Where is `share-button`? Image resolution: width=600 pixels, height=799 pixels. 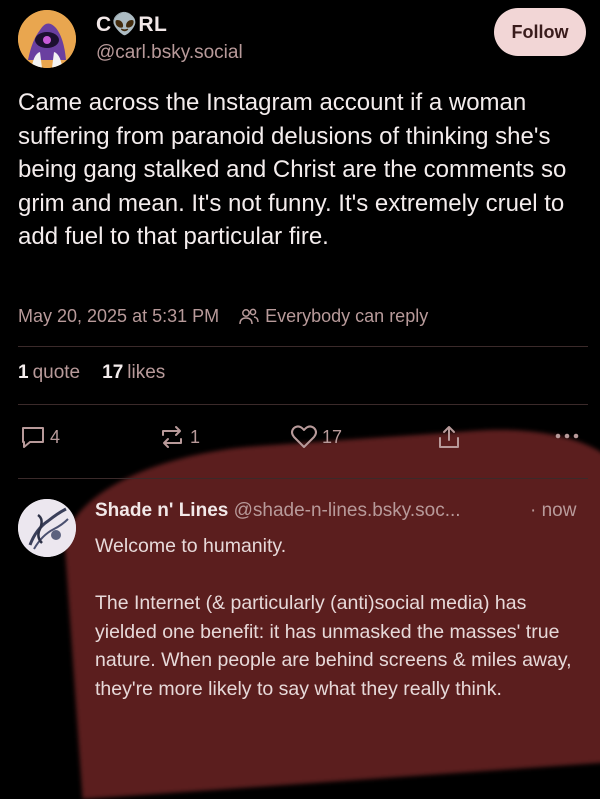 share-button is located at coordinates (449, 437).